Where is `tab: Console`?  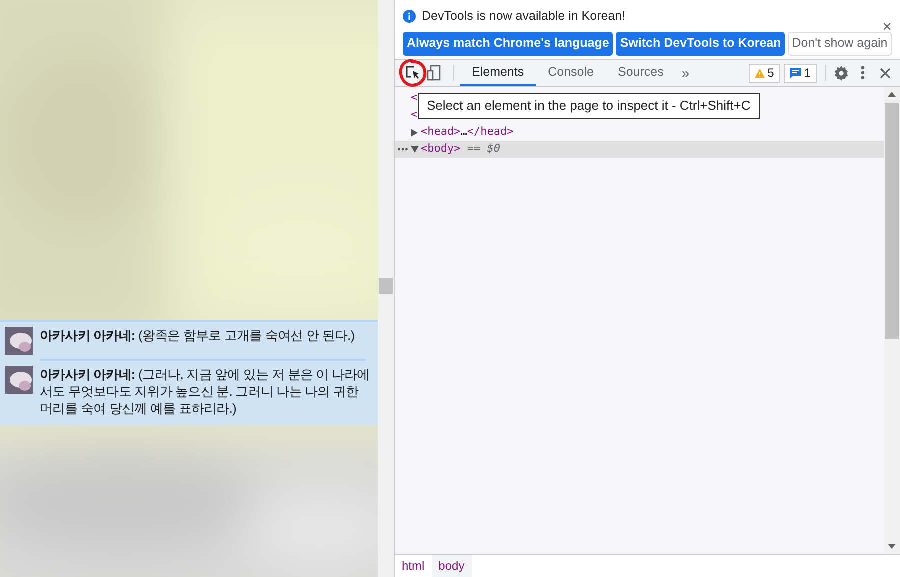 tab: Console is located at coordinates (571, 73).